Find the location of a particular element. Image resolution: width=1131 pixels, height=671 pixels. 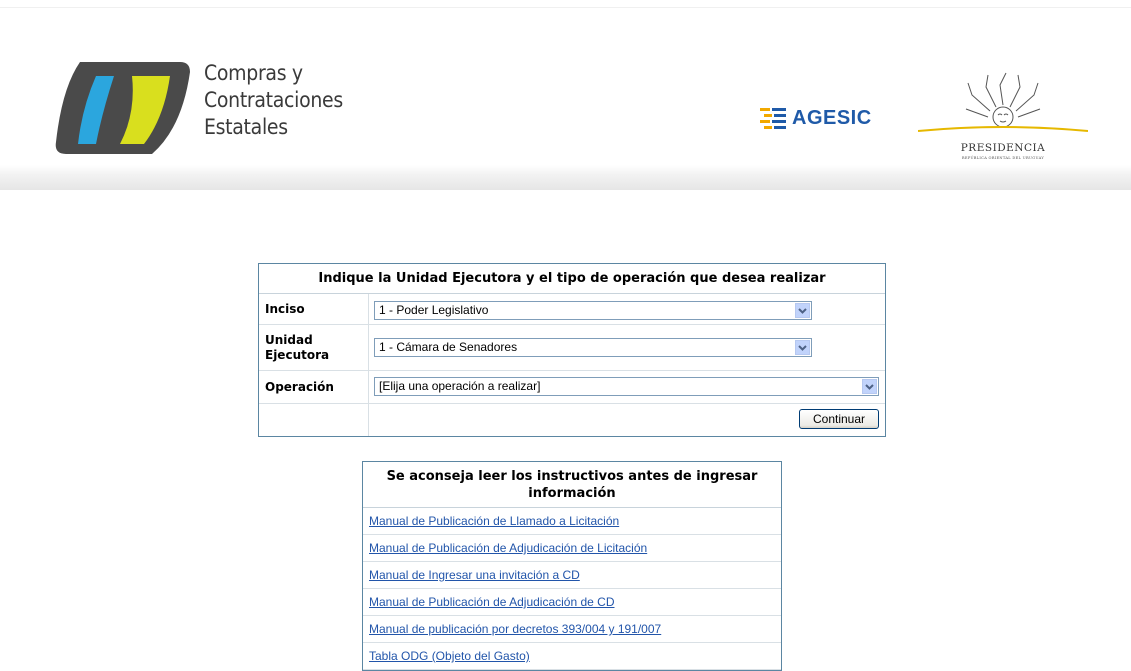

manual-link-item: Manual de Ingresar una invitación a CD is located at coordinates (572, 575).